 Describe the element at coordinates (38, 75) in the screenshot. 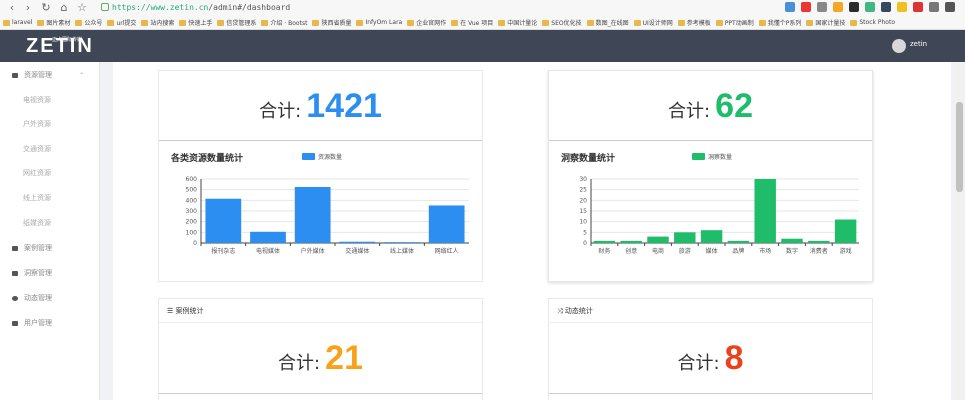

I see `sidebar-group-label: 资源管理` at that location.